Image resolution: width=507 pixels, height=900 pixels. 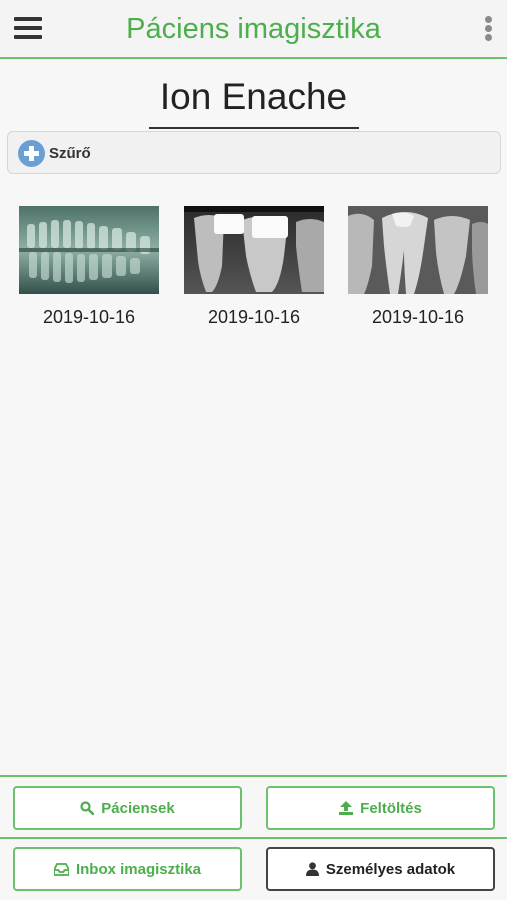 I want to click on patient-name-underline, so click(x=254, y=128).